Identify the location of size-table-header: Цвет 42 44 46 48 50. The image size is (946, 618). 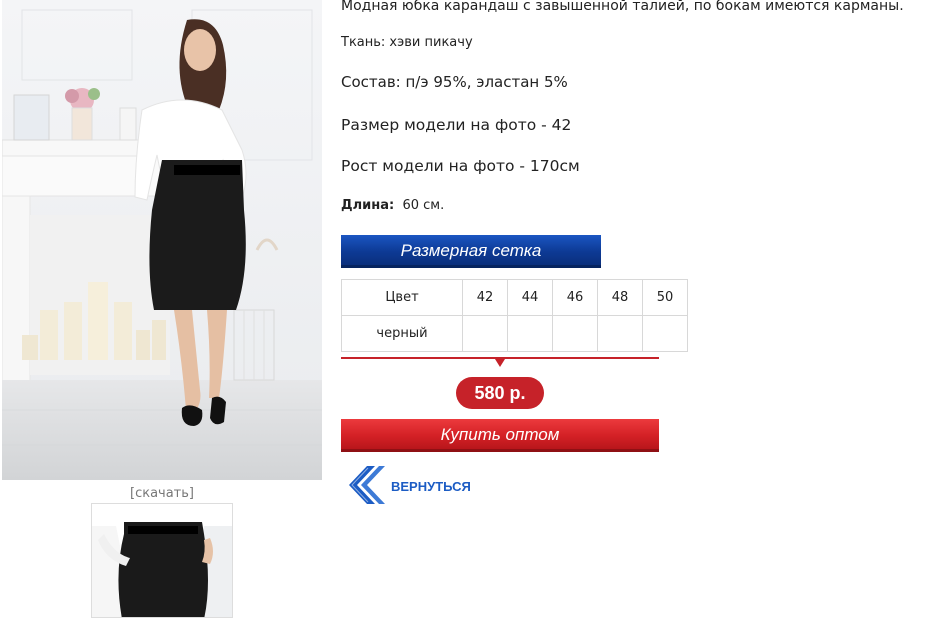
(514, 297).